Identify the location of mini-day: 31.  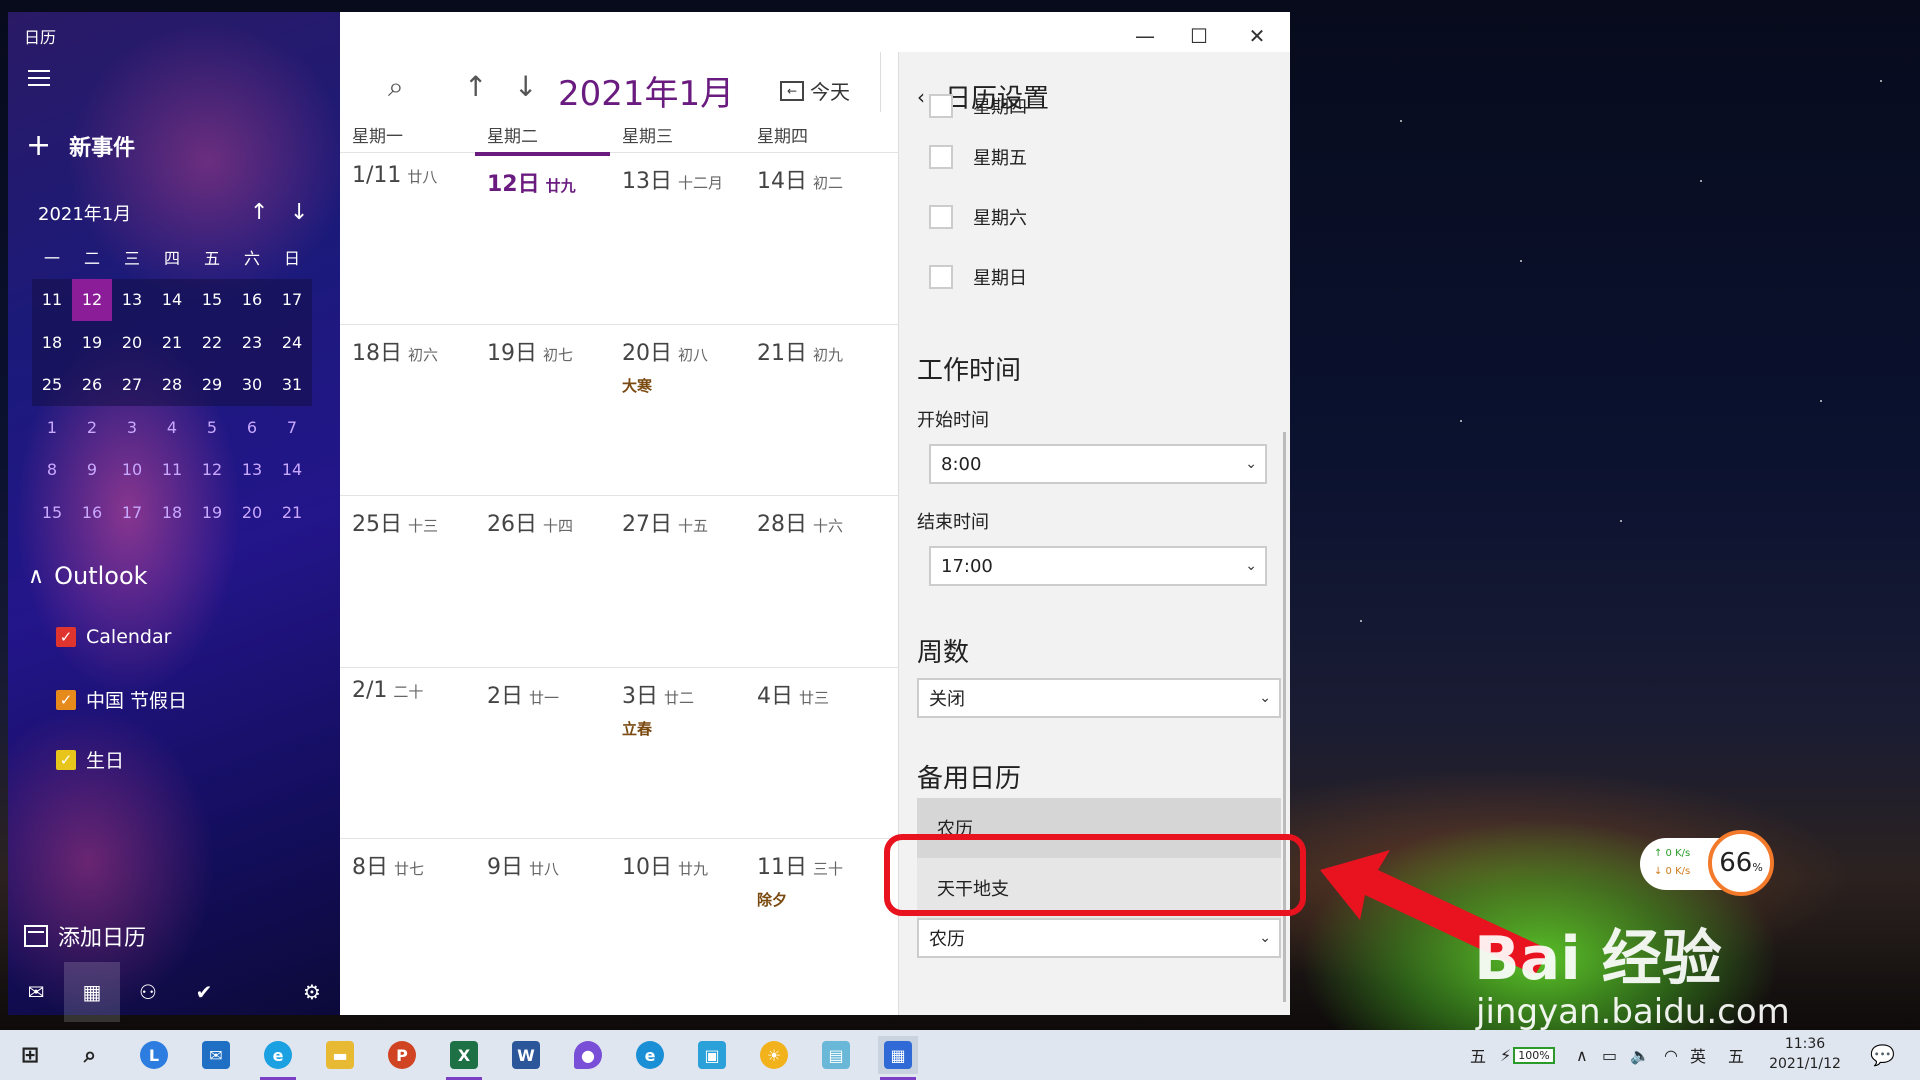
(292, 385).